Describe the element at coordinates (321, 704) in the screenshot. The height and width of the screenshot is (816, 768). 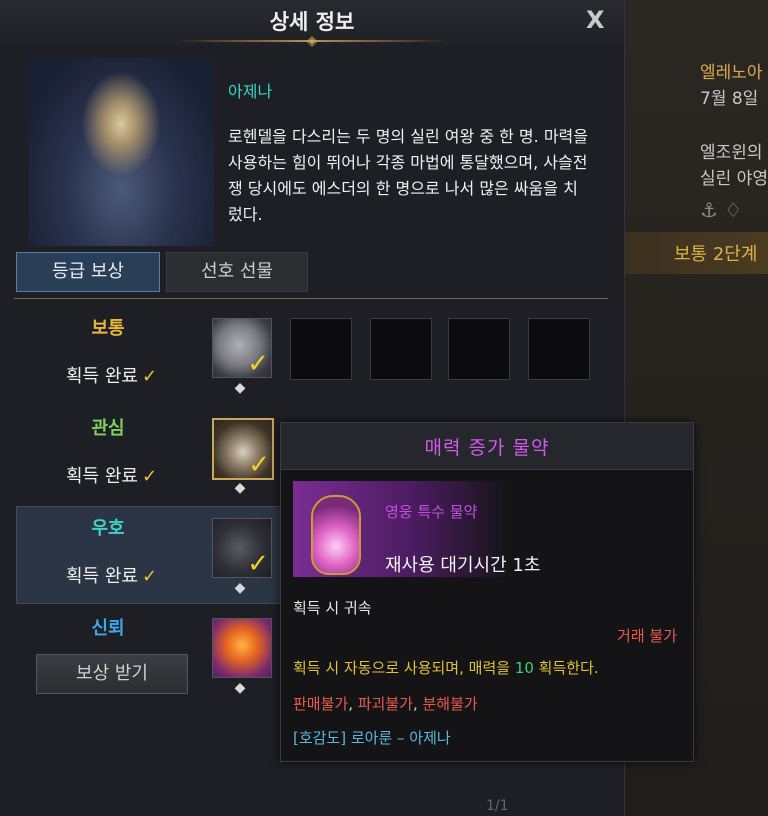
I see `flag-no-sell: 판매불가` at that location.